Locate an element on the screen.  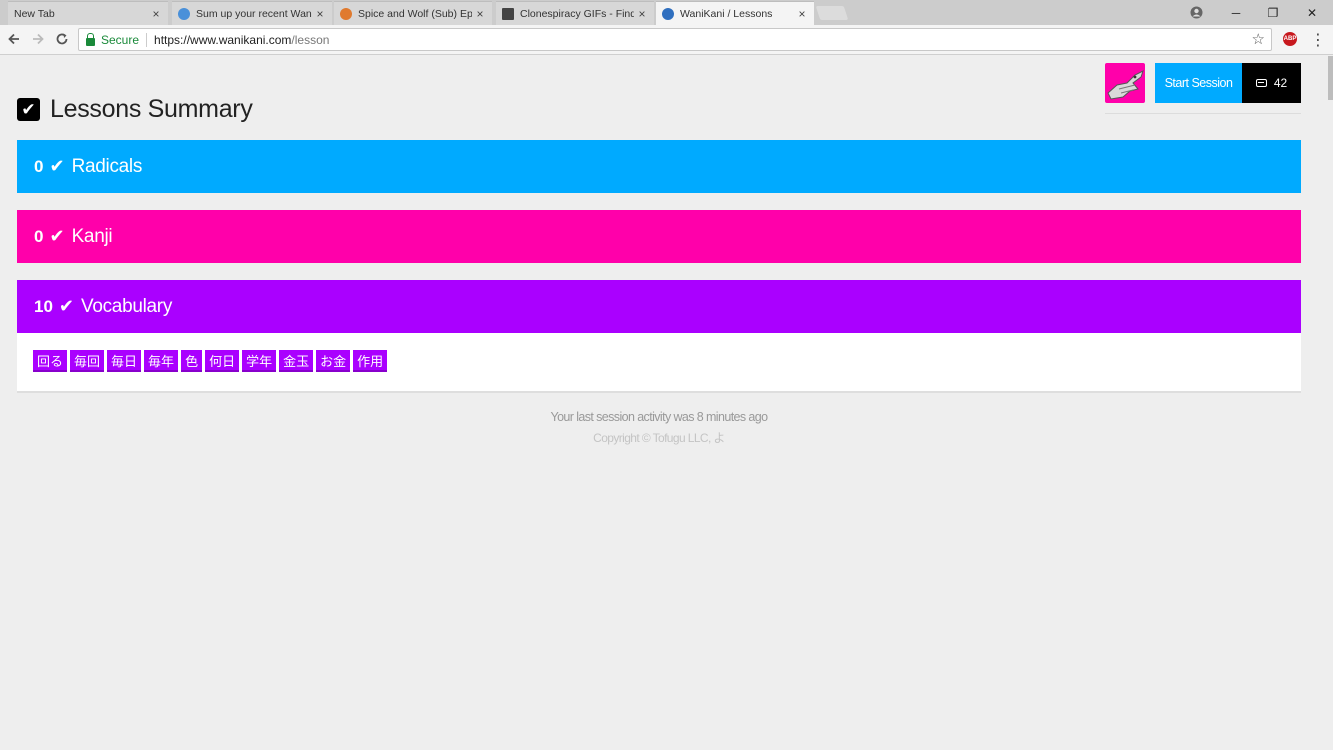
giphy-icon is located at coordinates (508, 13).